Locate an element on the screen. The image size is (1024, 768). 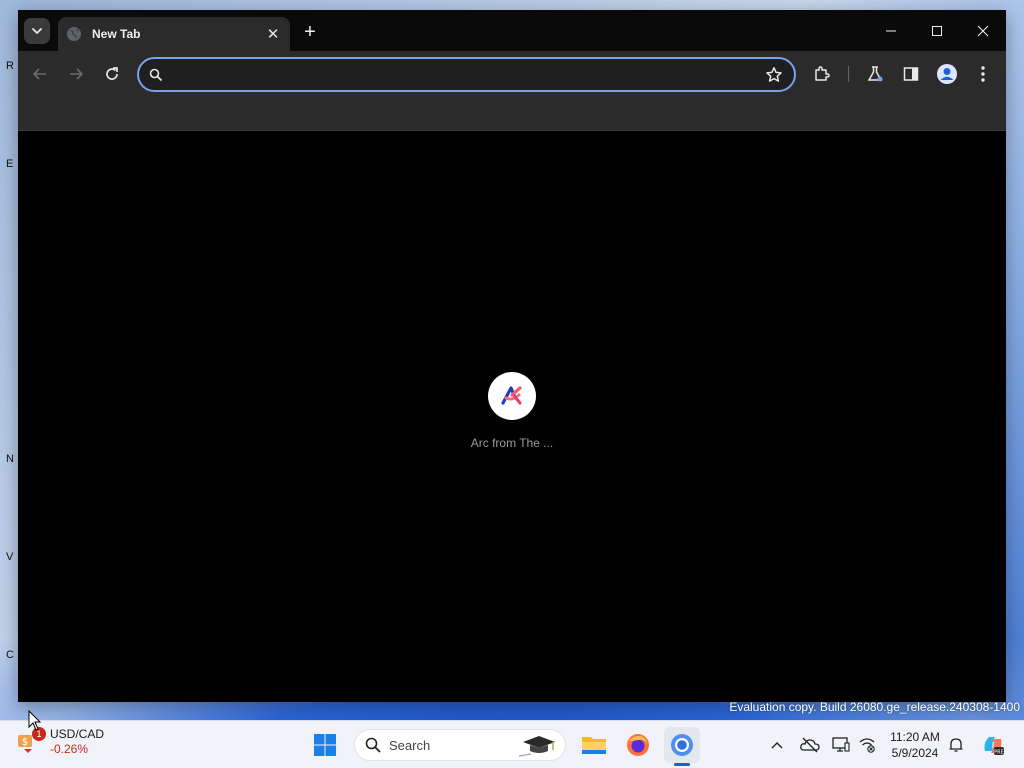
labs-flask-icon is located at coordinates (875, 74).